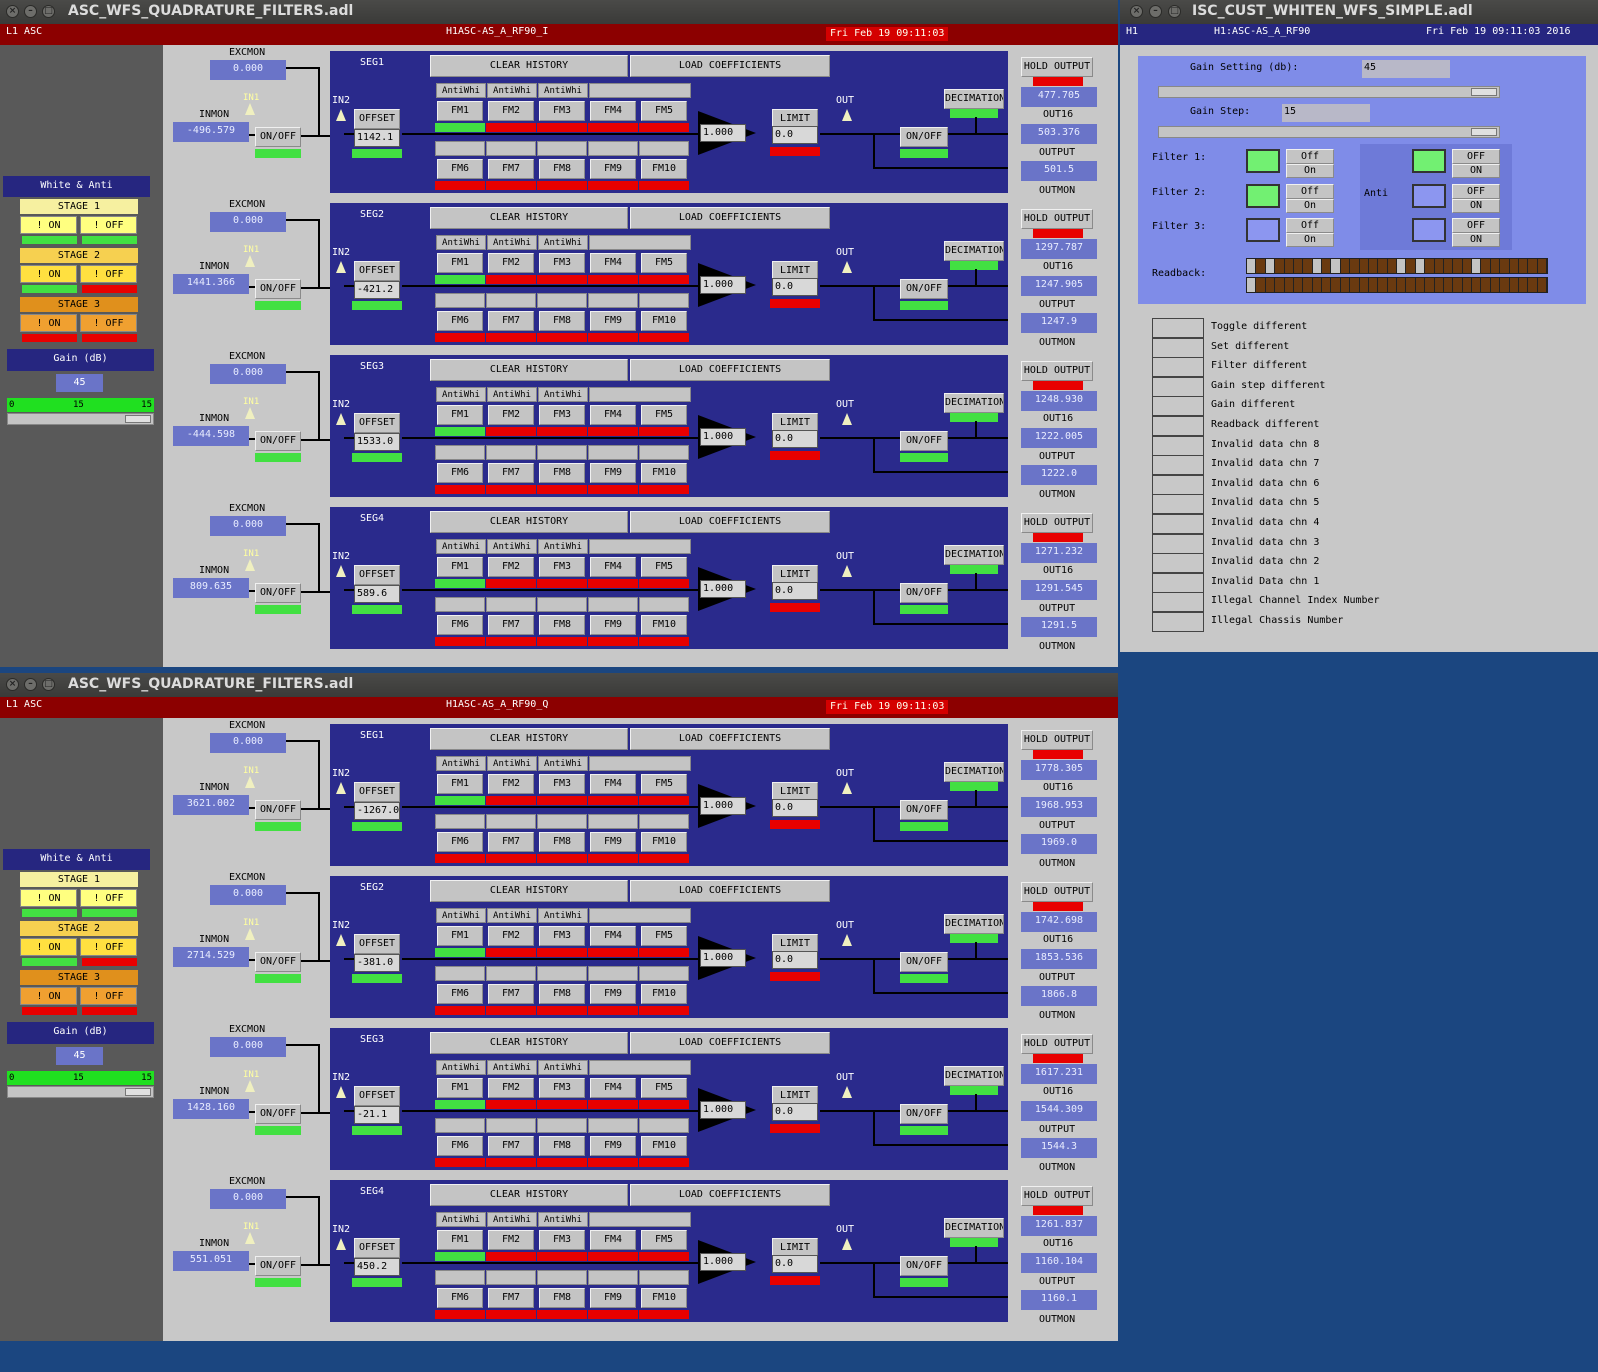  What do you see at coordinates (48, 225) in the screenshot?
I see `stage1-on-button: ! ON` at bounding box center [48, 225].